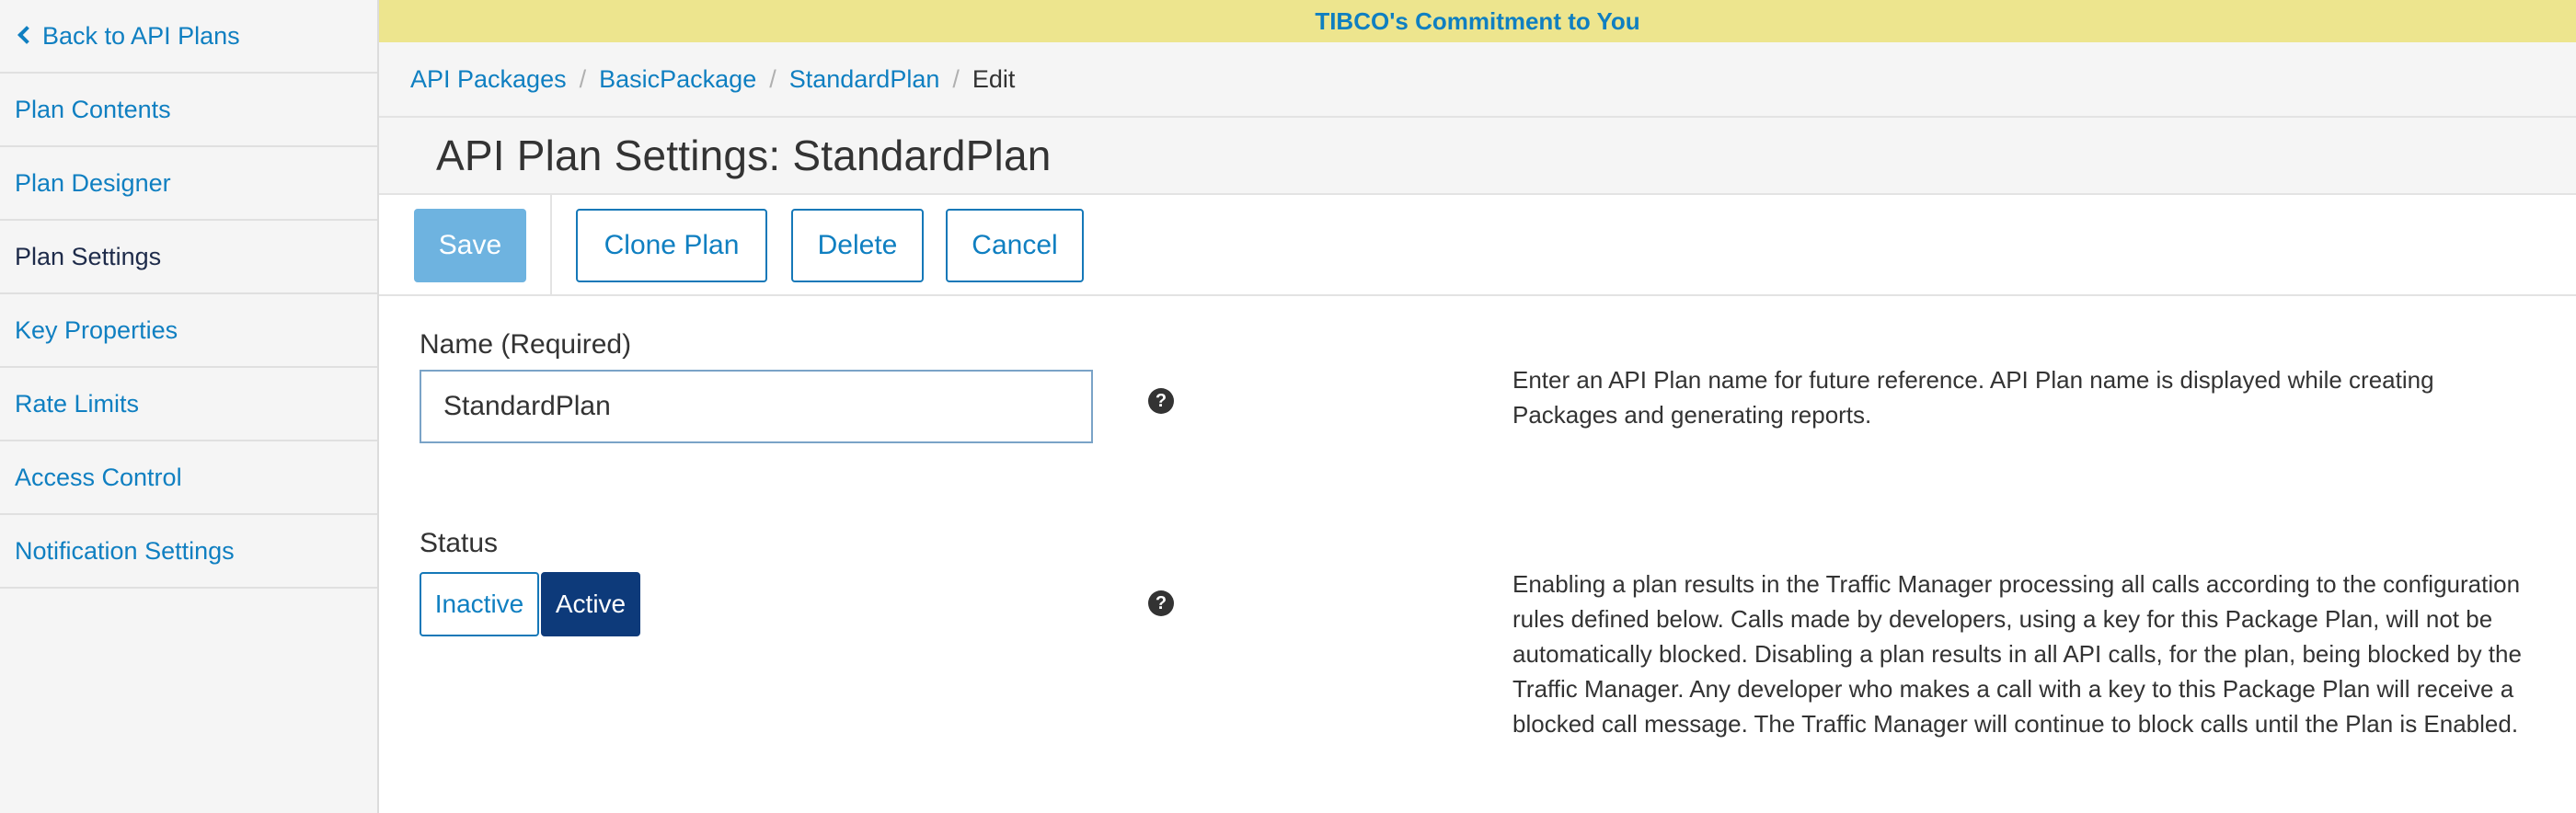 The width and height of the screenshot is (2576, 813). I want to click on sidebar-item-access-control: Access Control, so click(188, 478).